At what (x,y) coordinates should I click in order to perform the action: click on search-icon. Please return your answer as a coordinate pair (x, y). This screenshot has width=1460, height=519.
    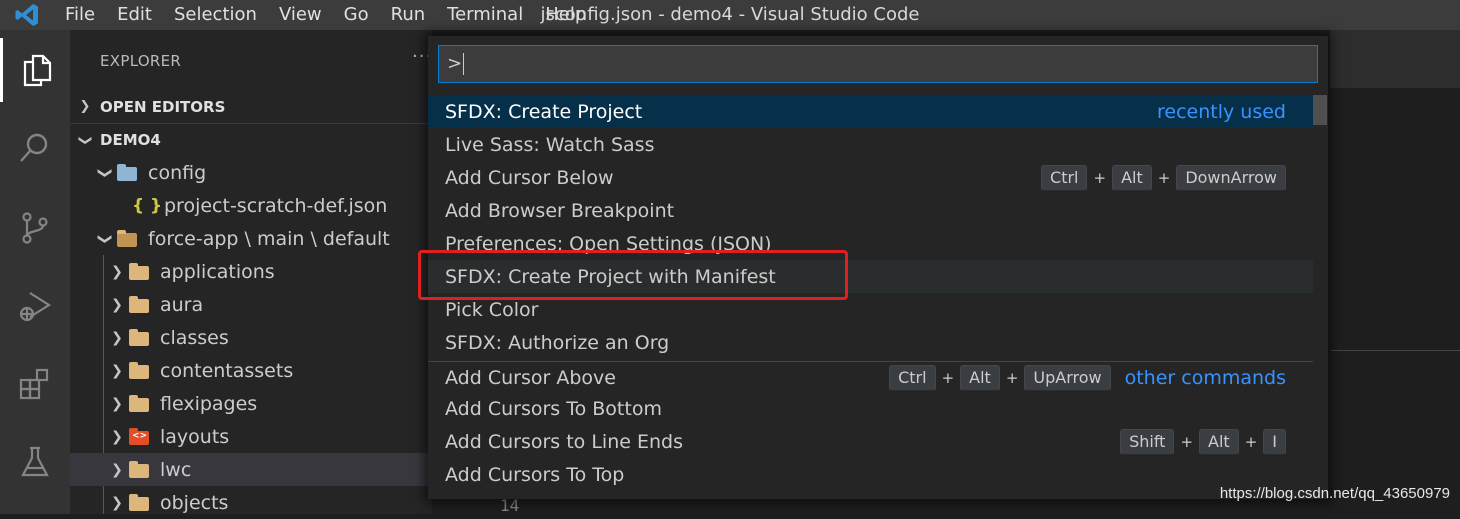
    Looking at the image, I should click on (35, 148).